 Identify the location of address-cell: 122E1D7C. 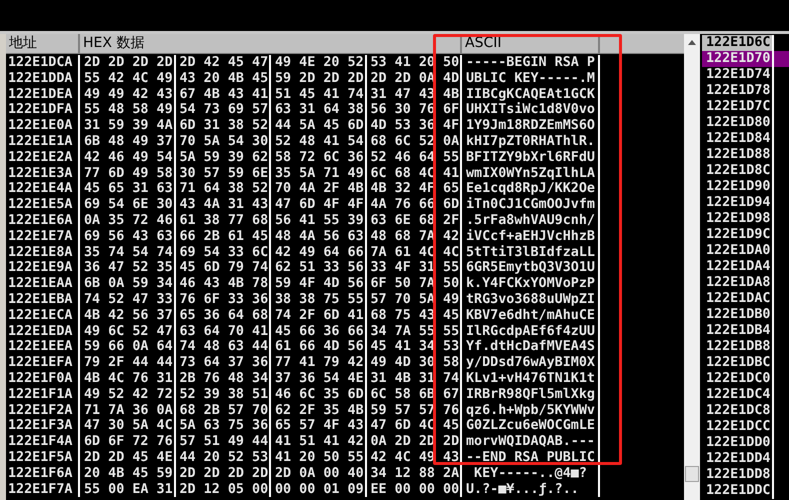
(738, 107).